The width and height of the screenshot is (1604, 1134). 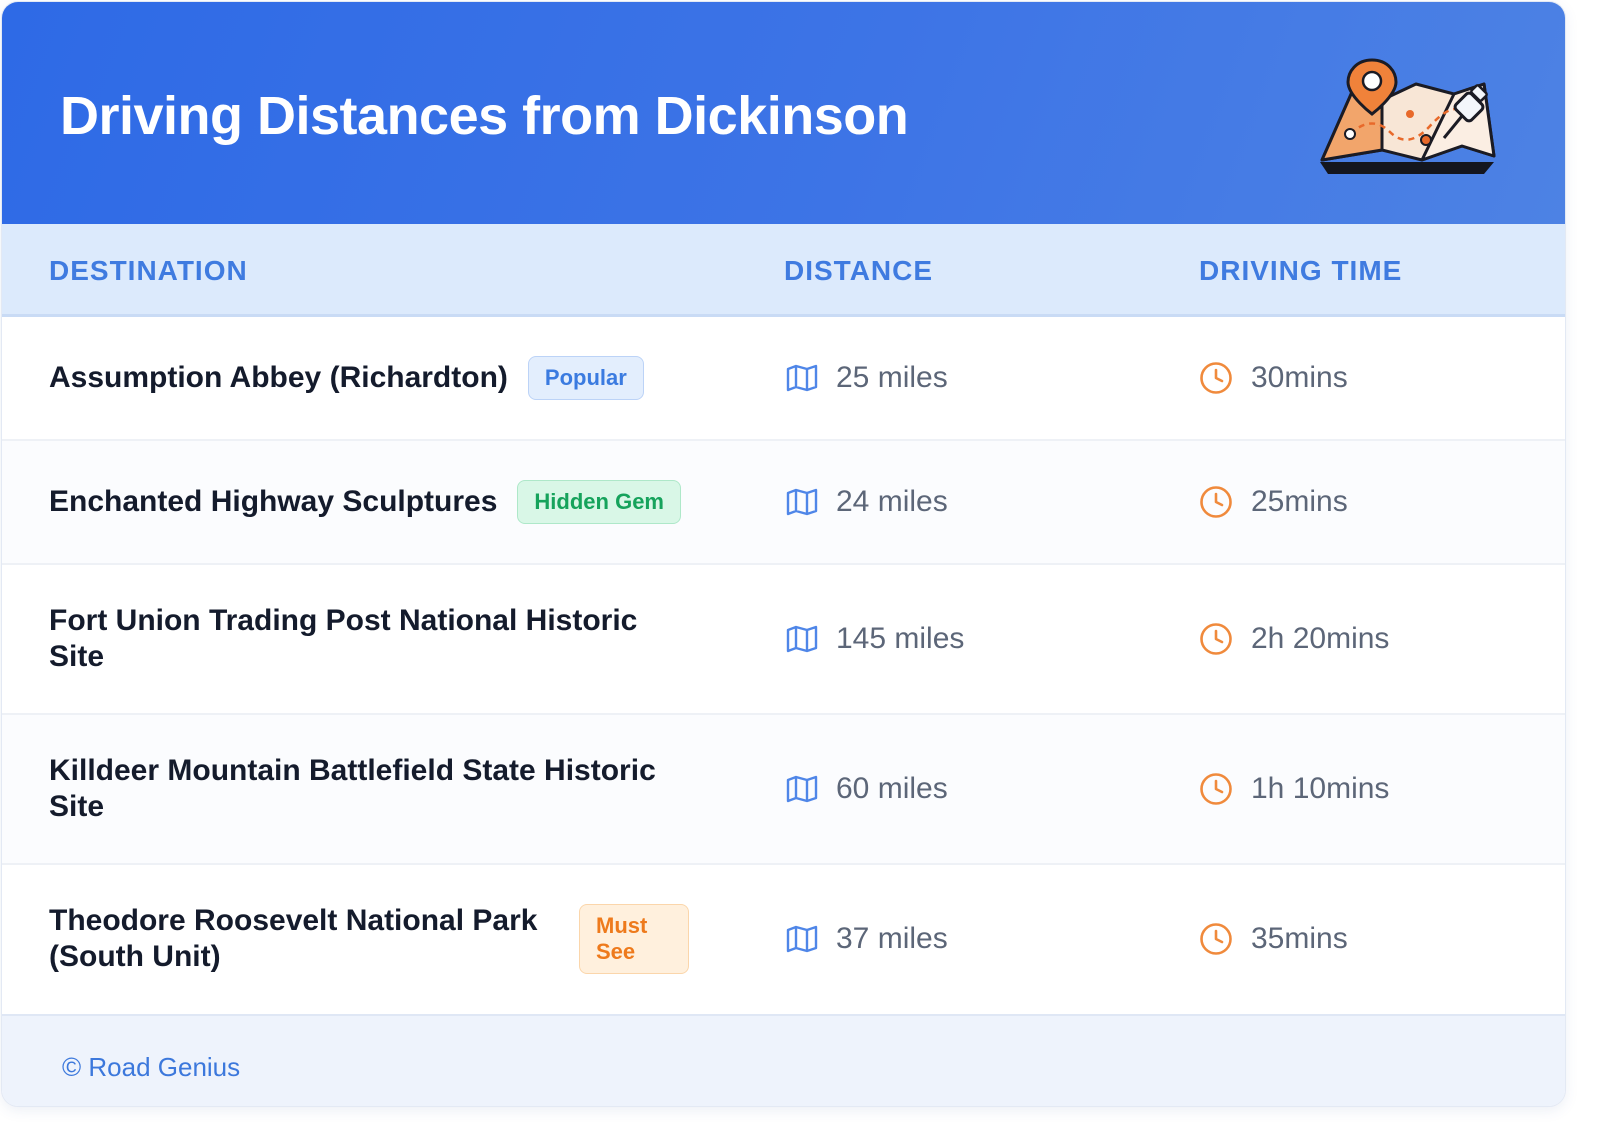 I want to click on distance-cell: 37 miles, so click(x=867, y=939).